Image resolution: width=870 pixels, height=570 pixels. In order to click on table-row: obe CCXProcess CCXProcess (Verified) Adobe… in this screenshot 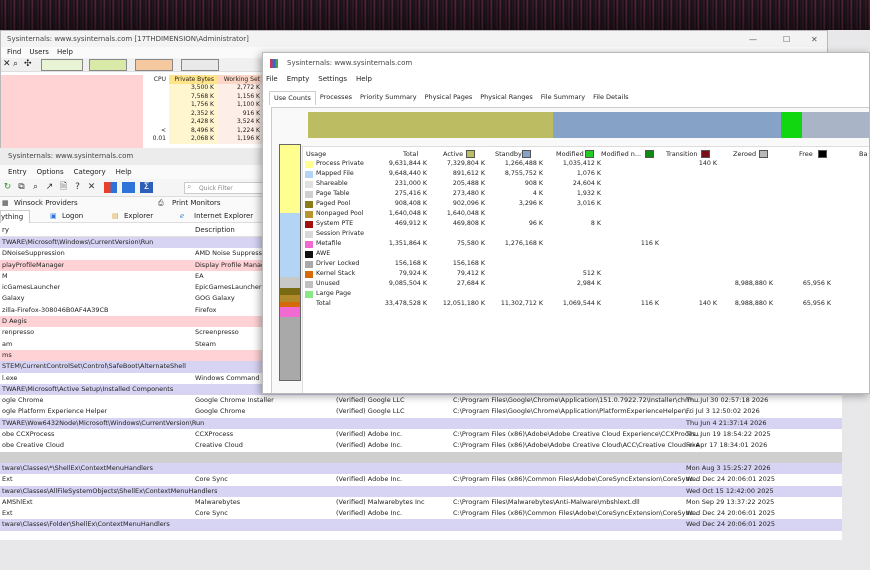, I will do `click(421, 435)`.